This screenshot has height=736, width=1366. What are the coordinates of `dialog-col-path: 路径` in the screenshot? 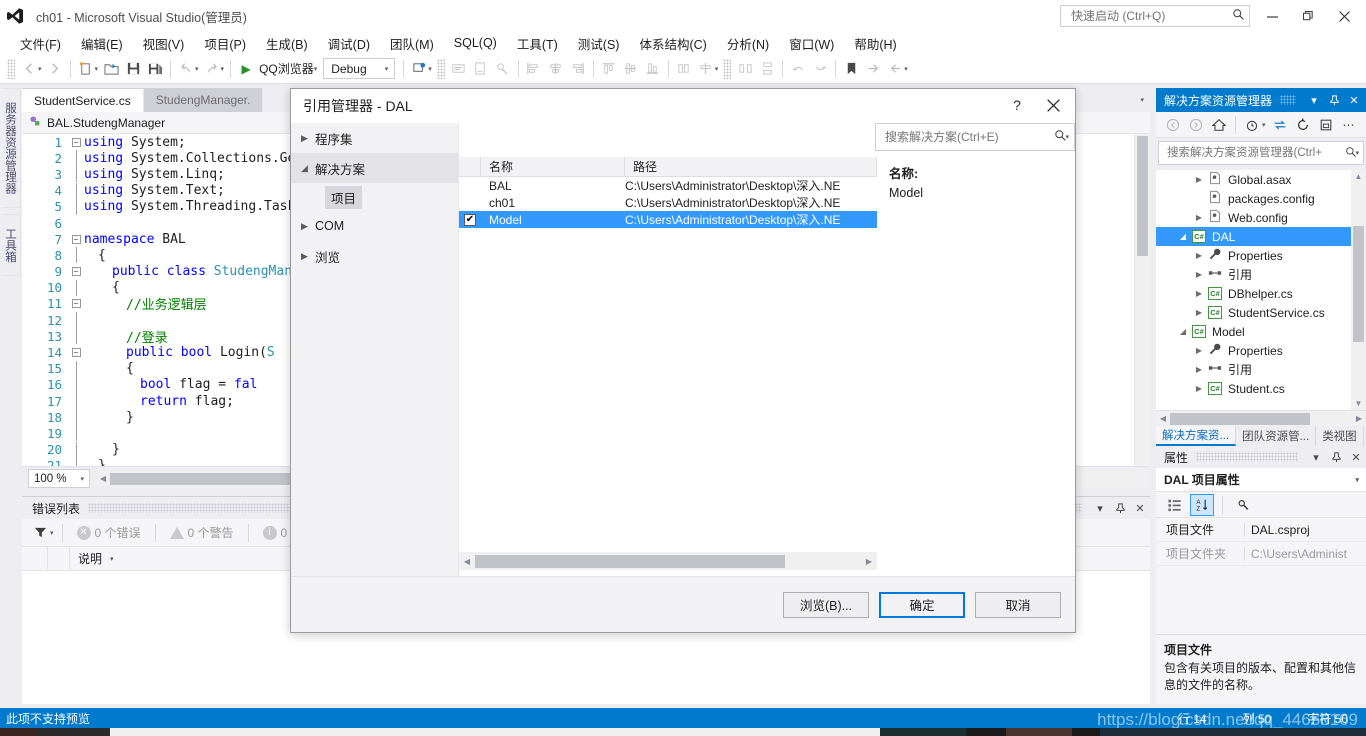 It's located at (751, 166).